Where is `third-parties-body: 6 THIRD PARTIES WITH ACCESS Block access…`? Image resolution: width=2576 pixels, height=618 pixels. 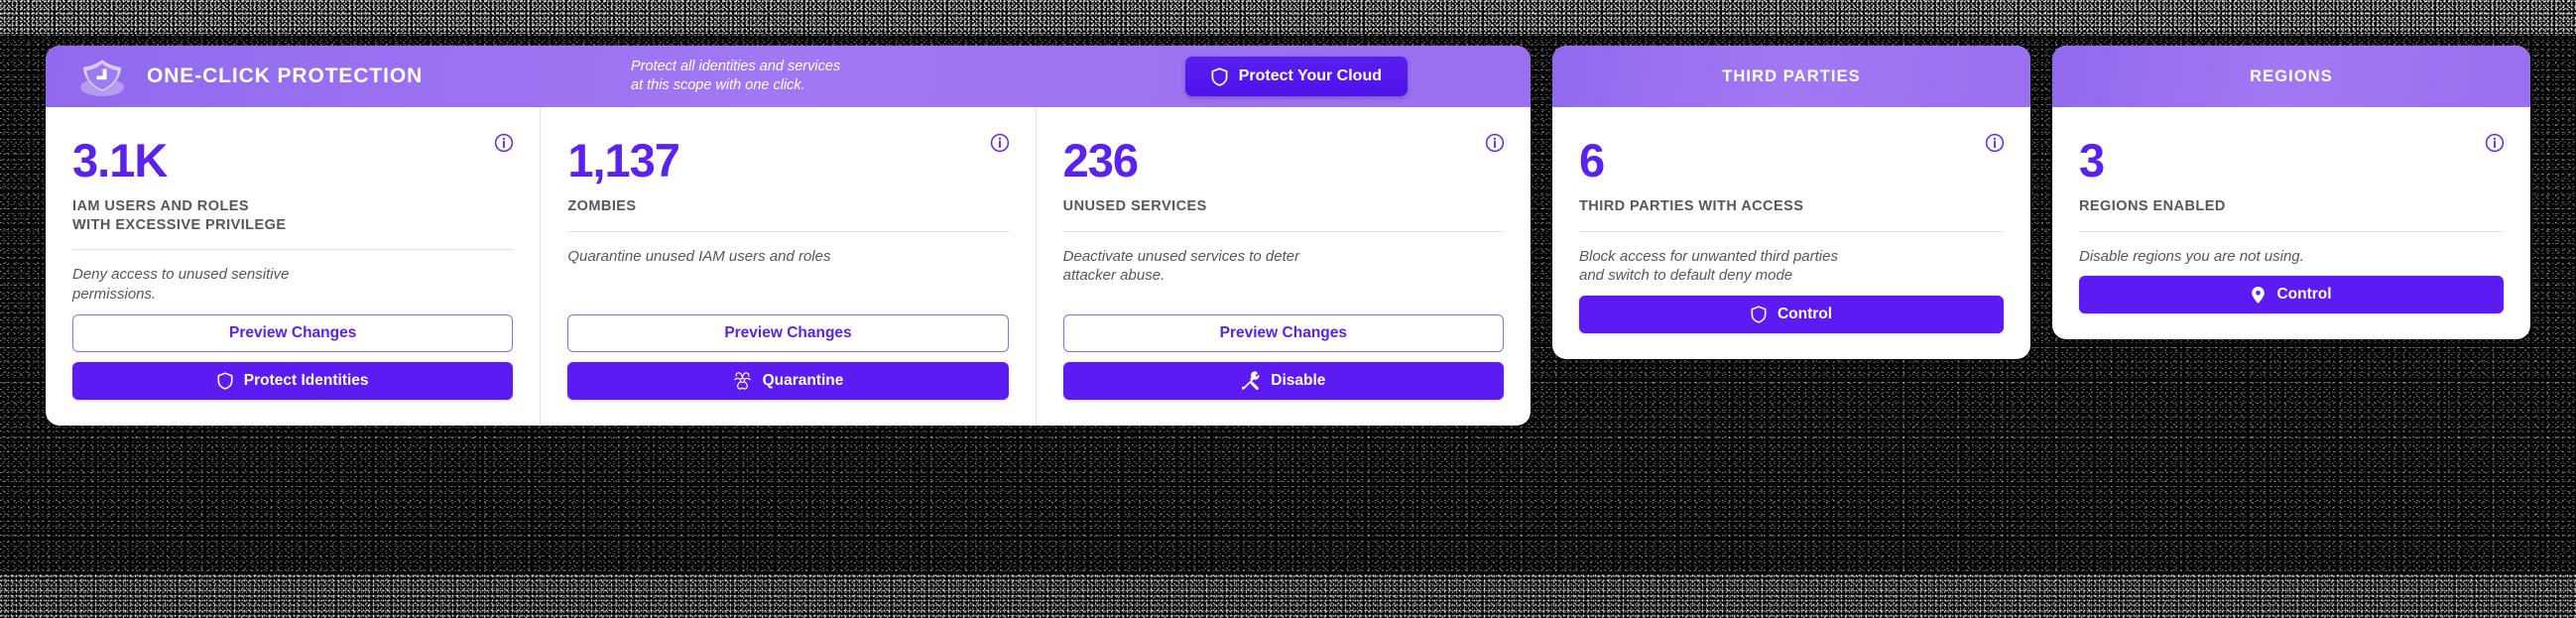 third-parties-body: 6 THIRD PARTIES WITH ACCESS Block access… is located at coordinates (1791, 233).